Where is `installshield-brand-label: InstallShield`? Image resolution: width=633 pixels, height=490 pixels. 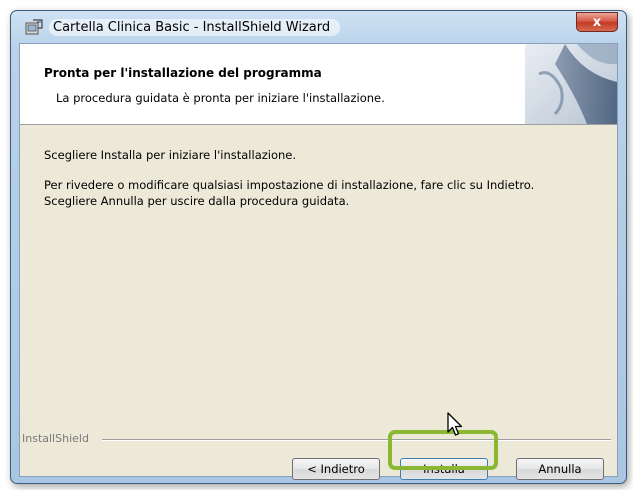 installshield-brand-label: InstallShield is located at coordinates (55, 438).